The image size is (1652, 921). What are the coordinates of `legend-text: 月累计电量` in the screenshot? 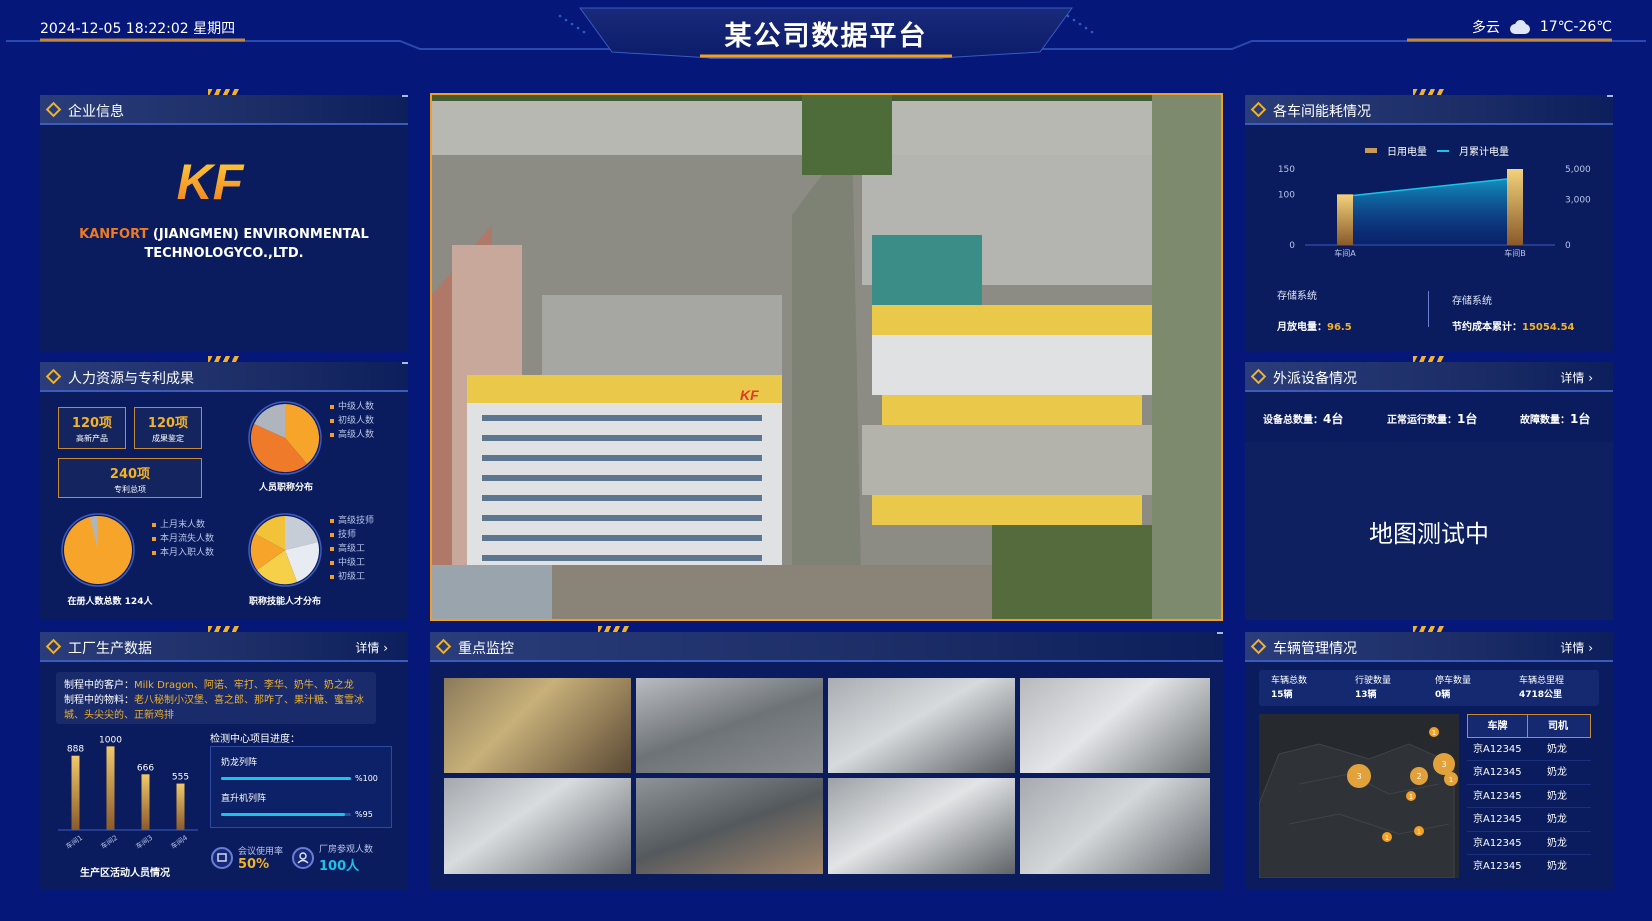 It's located at (1484, 152).